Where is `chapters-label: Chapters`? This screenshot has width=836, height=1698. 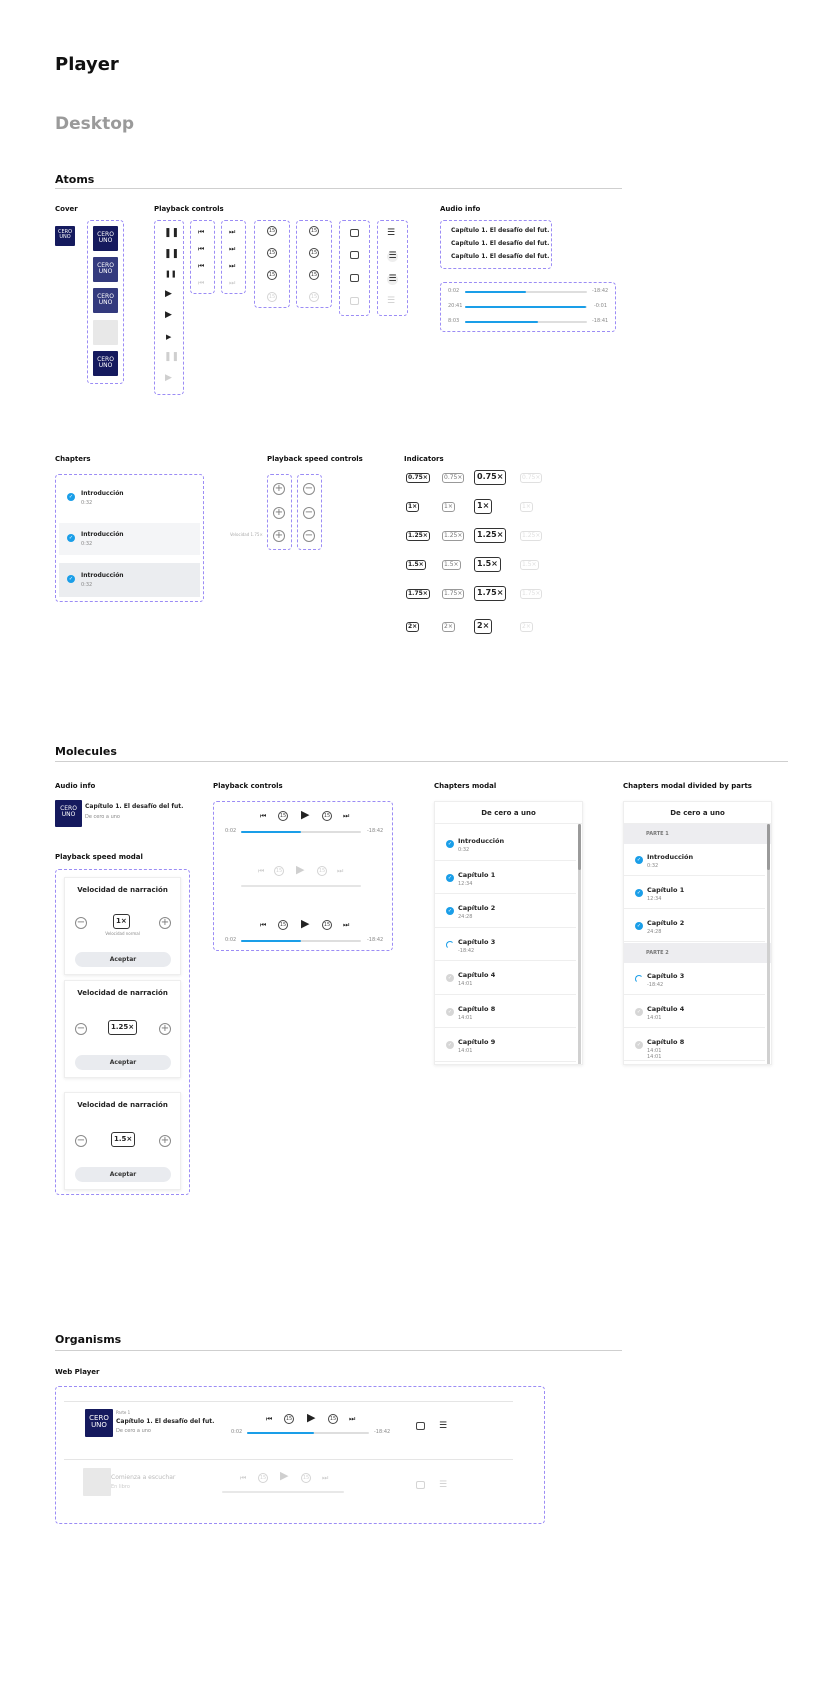 chapters-label: Chapters is located at coordinates (73, 459).